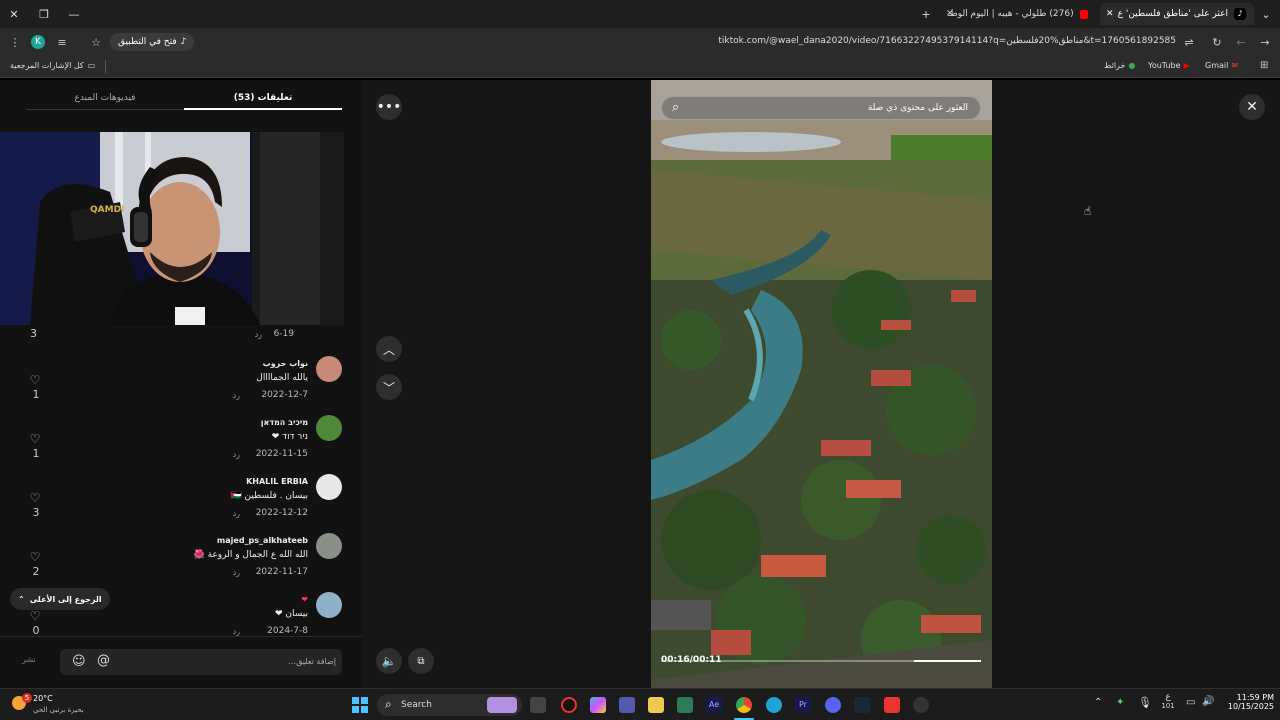 The width and height of the screenshot is (1280, 720). I want to click on comment-input: إضافة تعليق... ☺ @, so click(201, 662).